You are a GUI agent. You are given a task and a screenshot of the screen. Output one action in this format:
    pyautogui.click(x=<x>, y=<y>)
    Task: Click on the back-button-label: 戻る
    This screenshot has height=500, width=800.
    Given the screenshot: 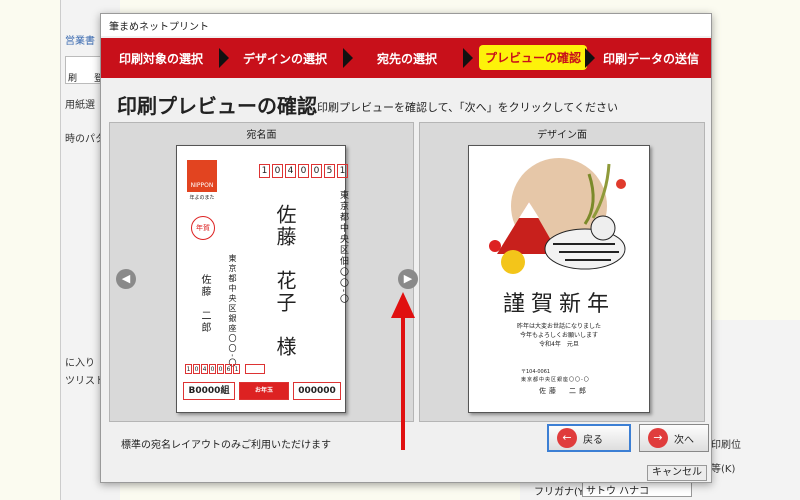 What is the action you would take?
    pyautogui.click(x=593, y=440)
    